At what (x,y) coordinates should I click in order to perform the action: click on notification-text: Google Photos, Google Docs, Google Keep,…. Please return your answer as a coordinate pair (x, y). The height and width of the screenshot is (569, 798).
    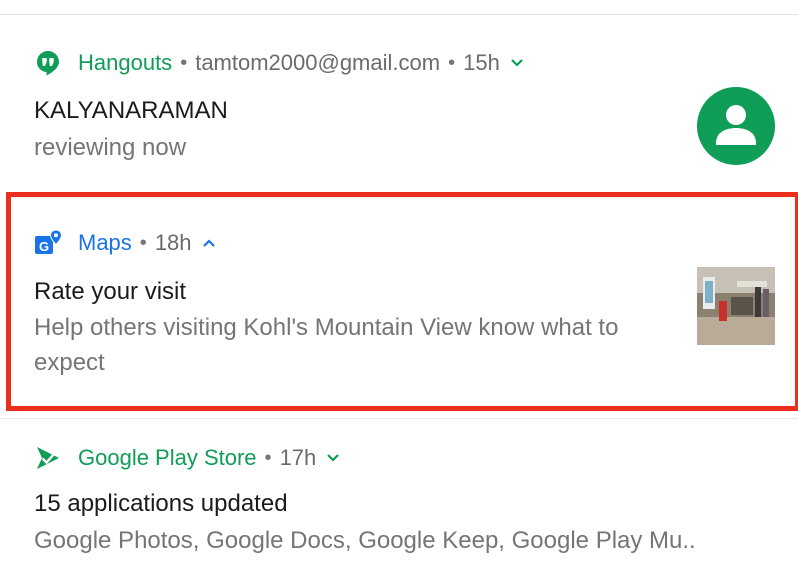
    Looking at the image, I should click on (365, 540).